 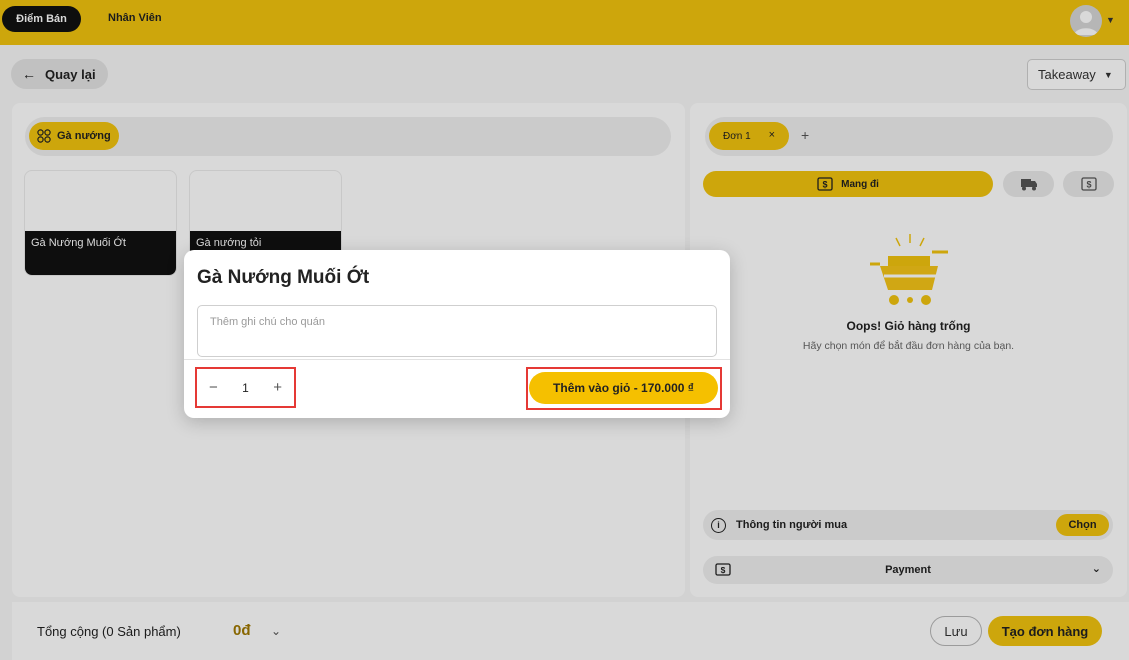 I want to click on divider, so click(x=457, y=359).